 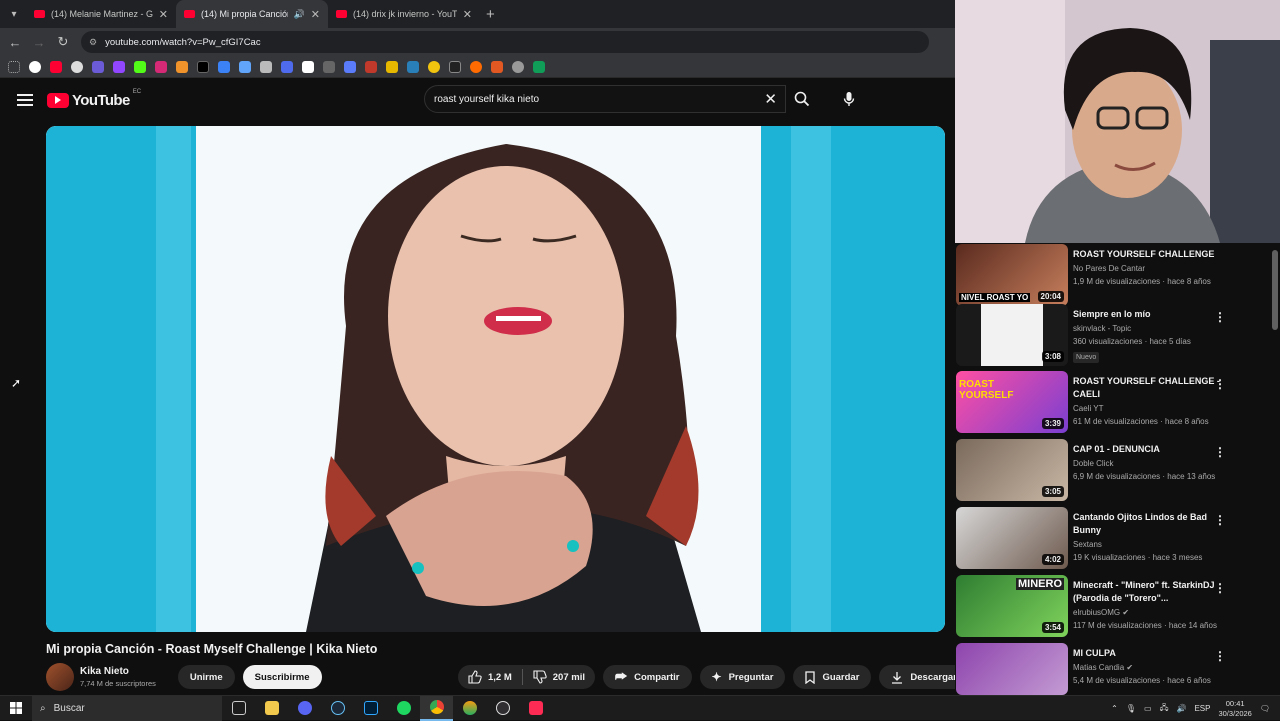 What do you see at coordinates (1148, 612) in the screenshot?
I see `channel-row: elrubiusOMG ✔` at bounding box center [1148, 612].